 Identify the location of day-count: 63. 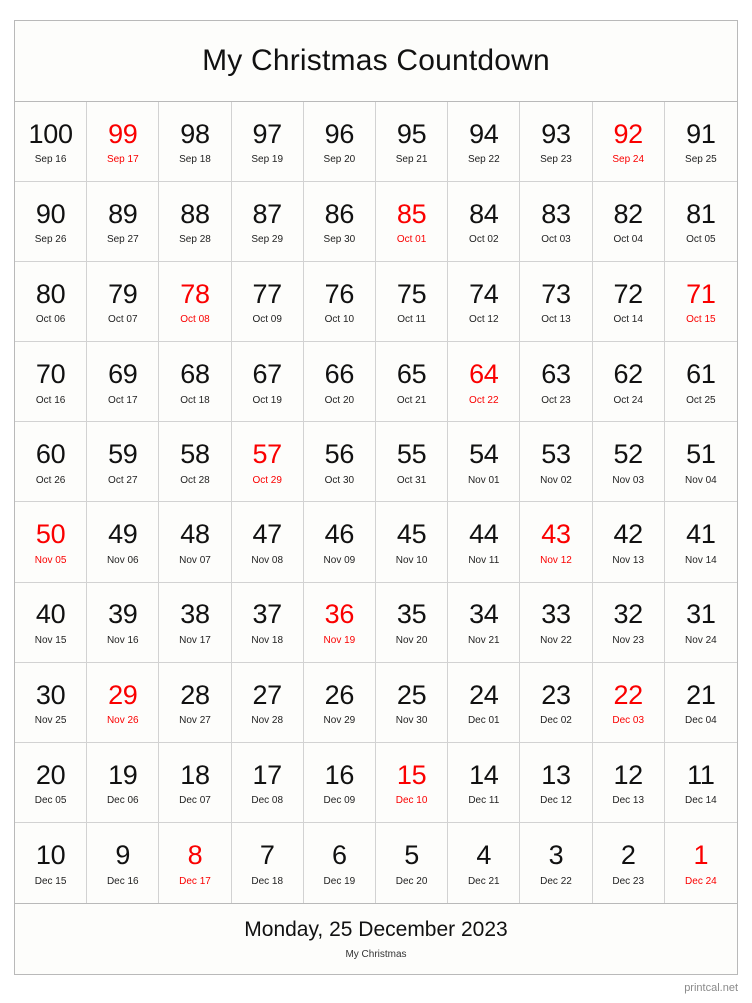
(556, 374).